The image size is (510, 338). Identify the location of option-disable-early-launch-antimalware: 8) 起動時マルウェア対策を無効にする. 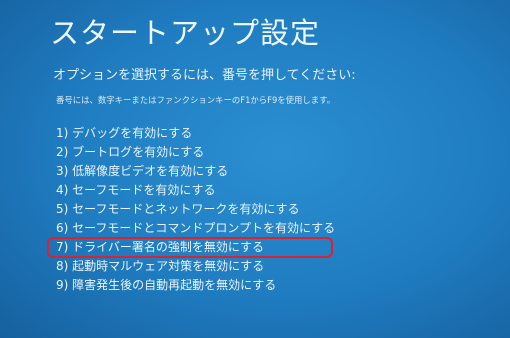
(195, 266).